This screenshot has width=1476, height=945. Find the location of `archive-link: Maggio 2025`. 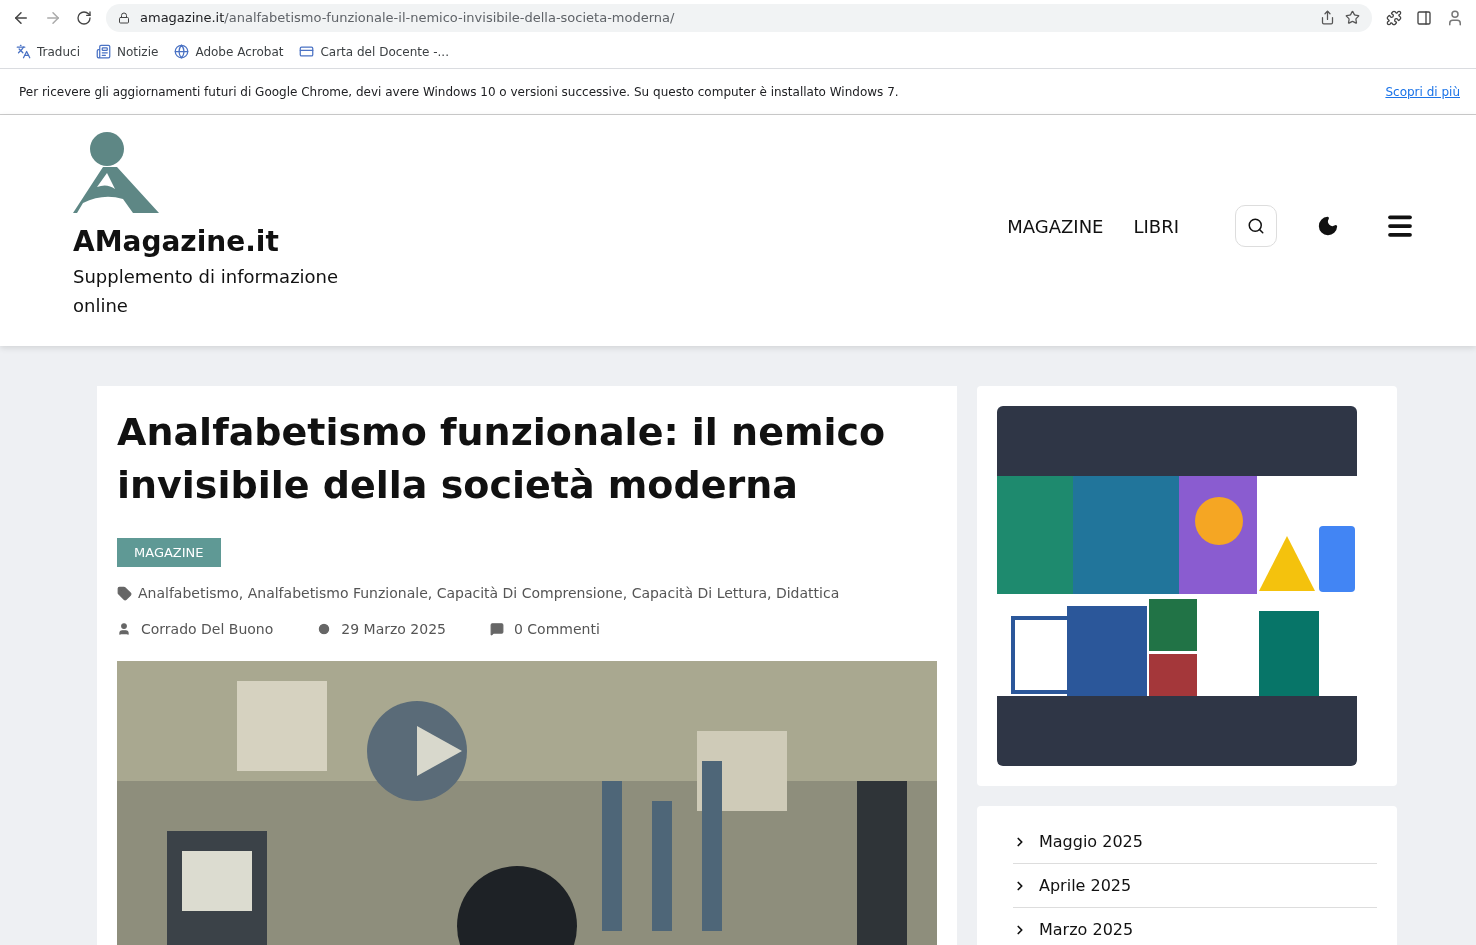

archive-link: Maggio 2025 is located at coordinates (1195, 842).